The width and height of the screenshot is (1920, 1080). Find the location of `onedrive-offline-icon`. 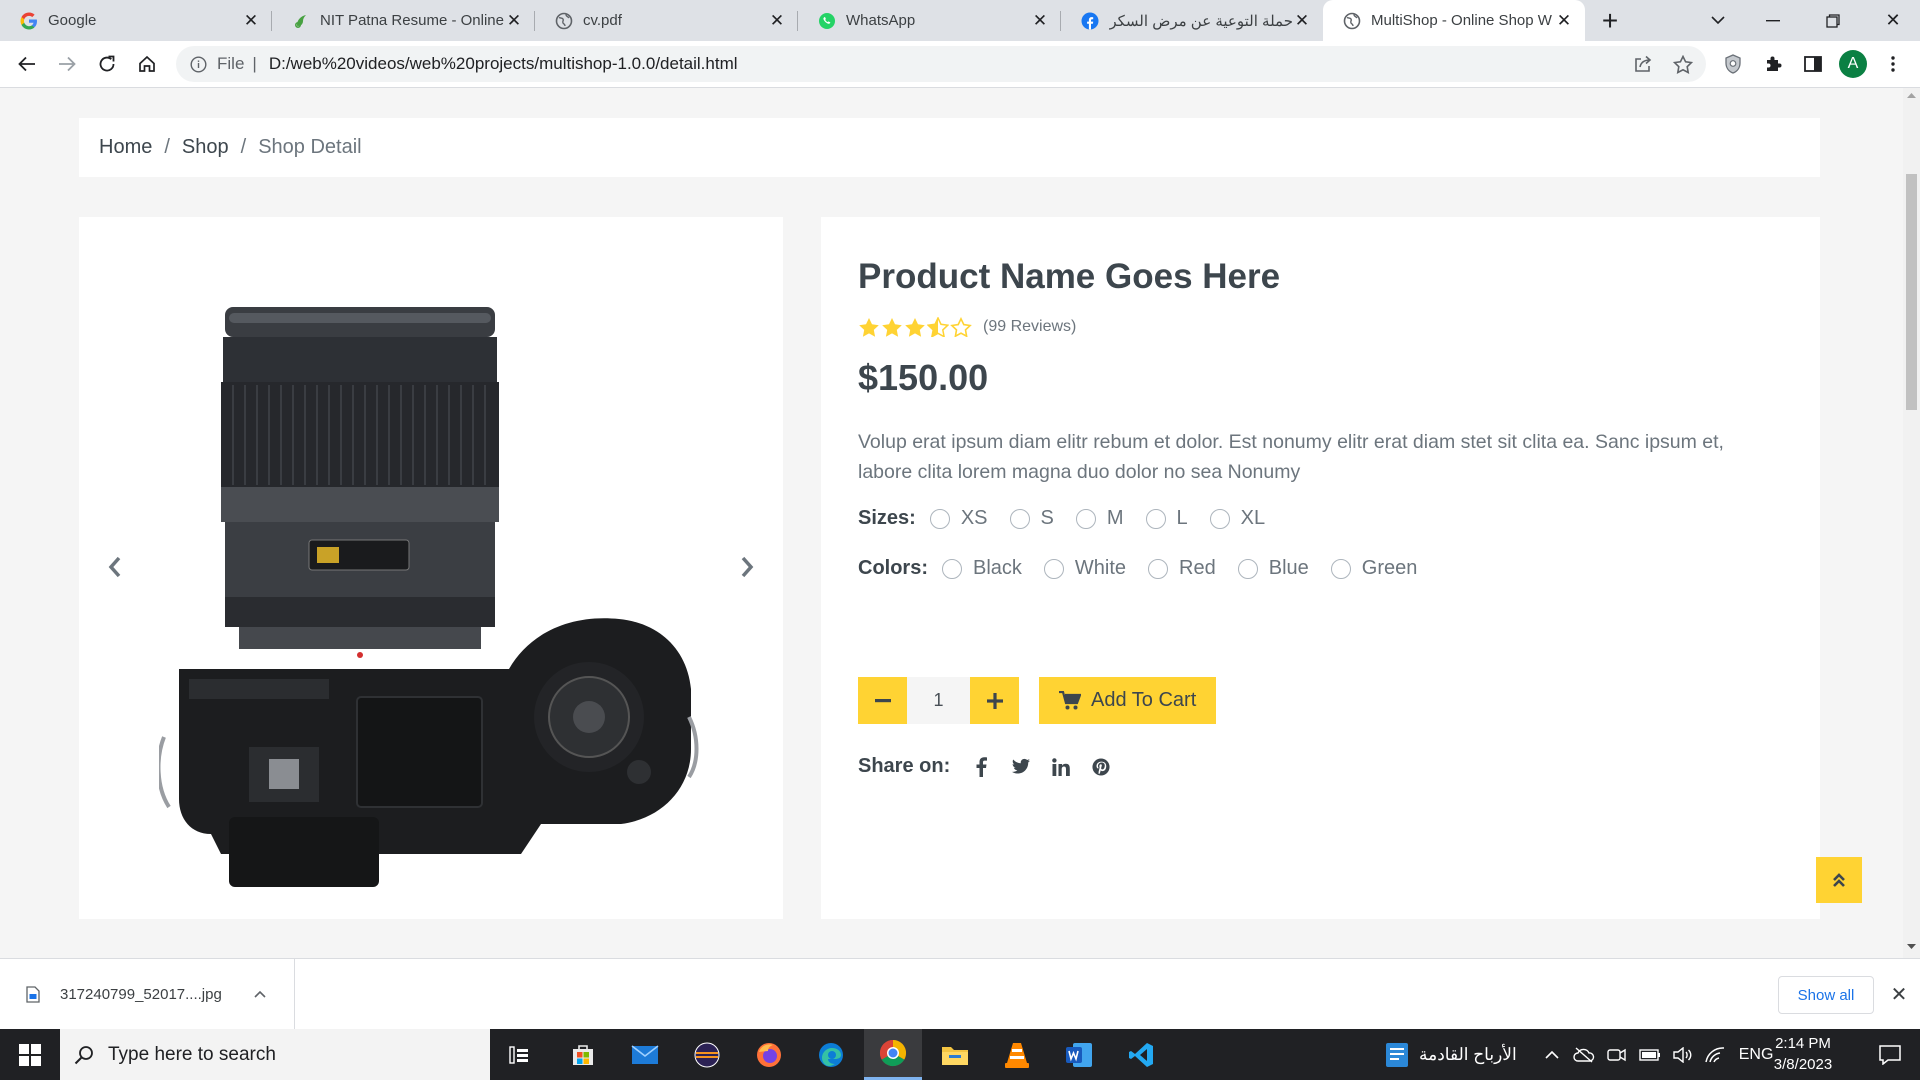

onedrive-offline-icon is located at coordinates (1584, 1054).